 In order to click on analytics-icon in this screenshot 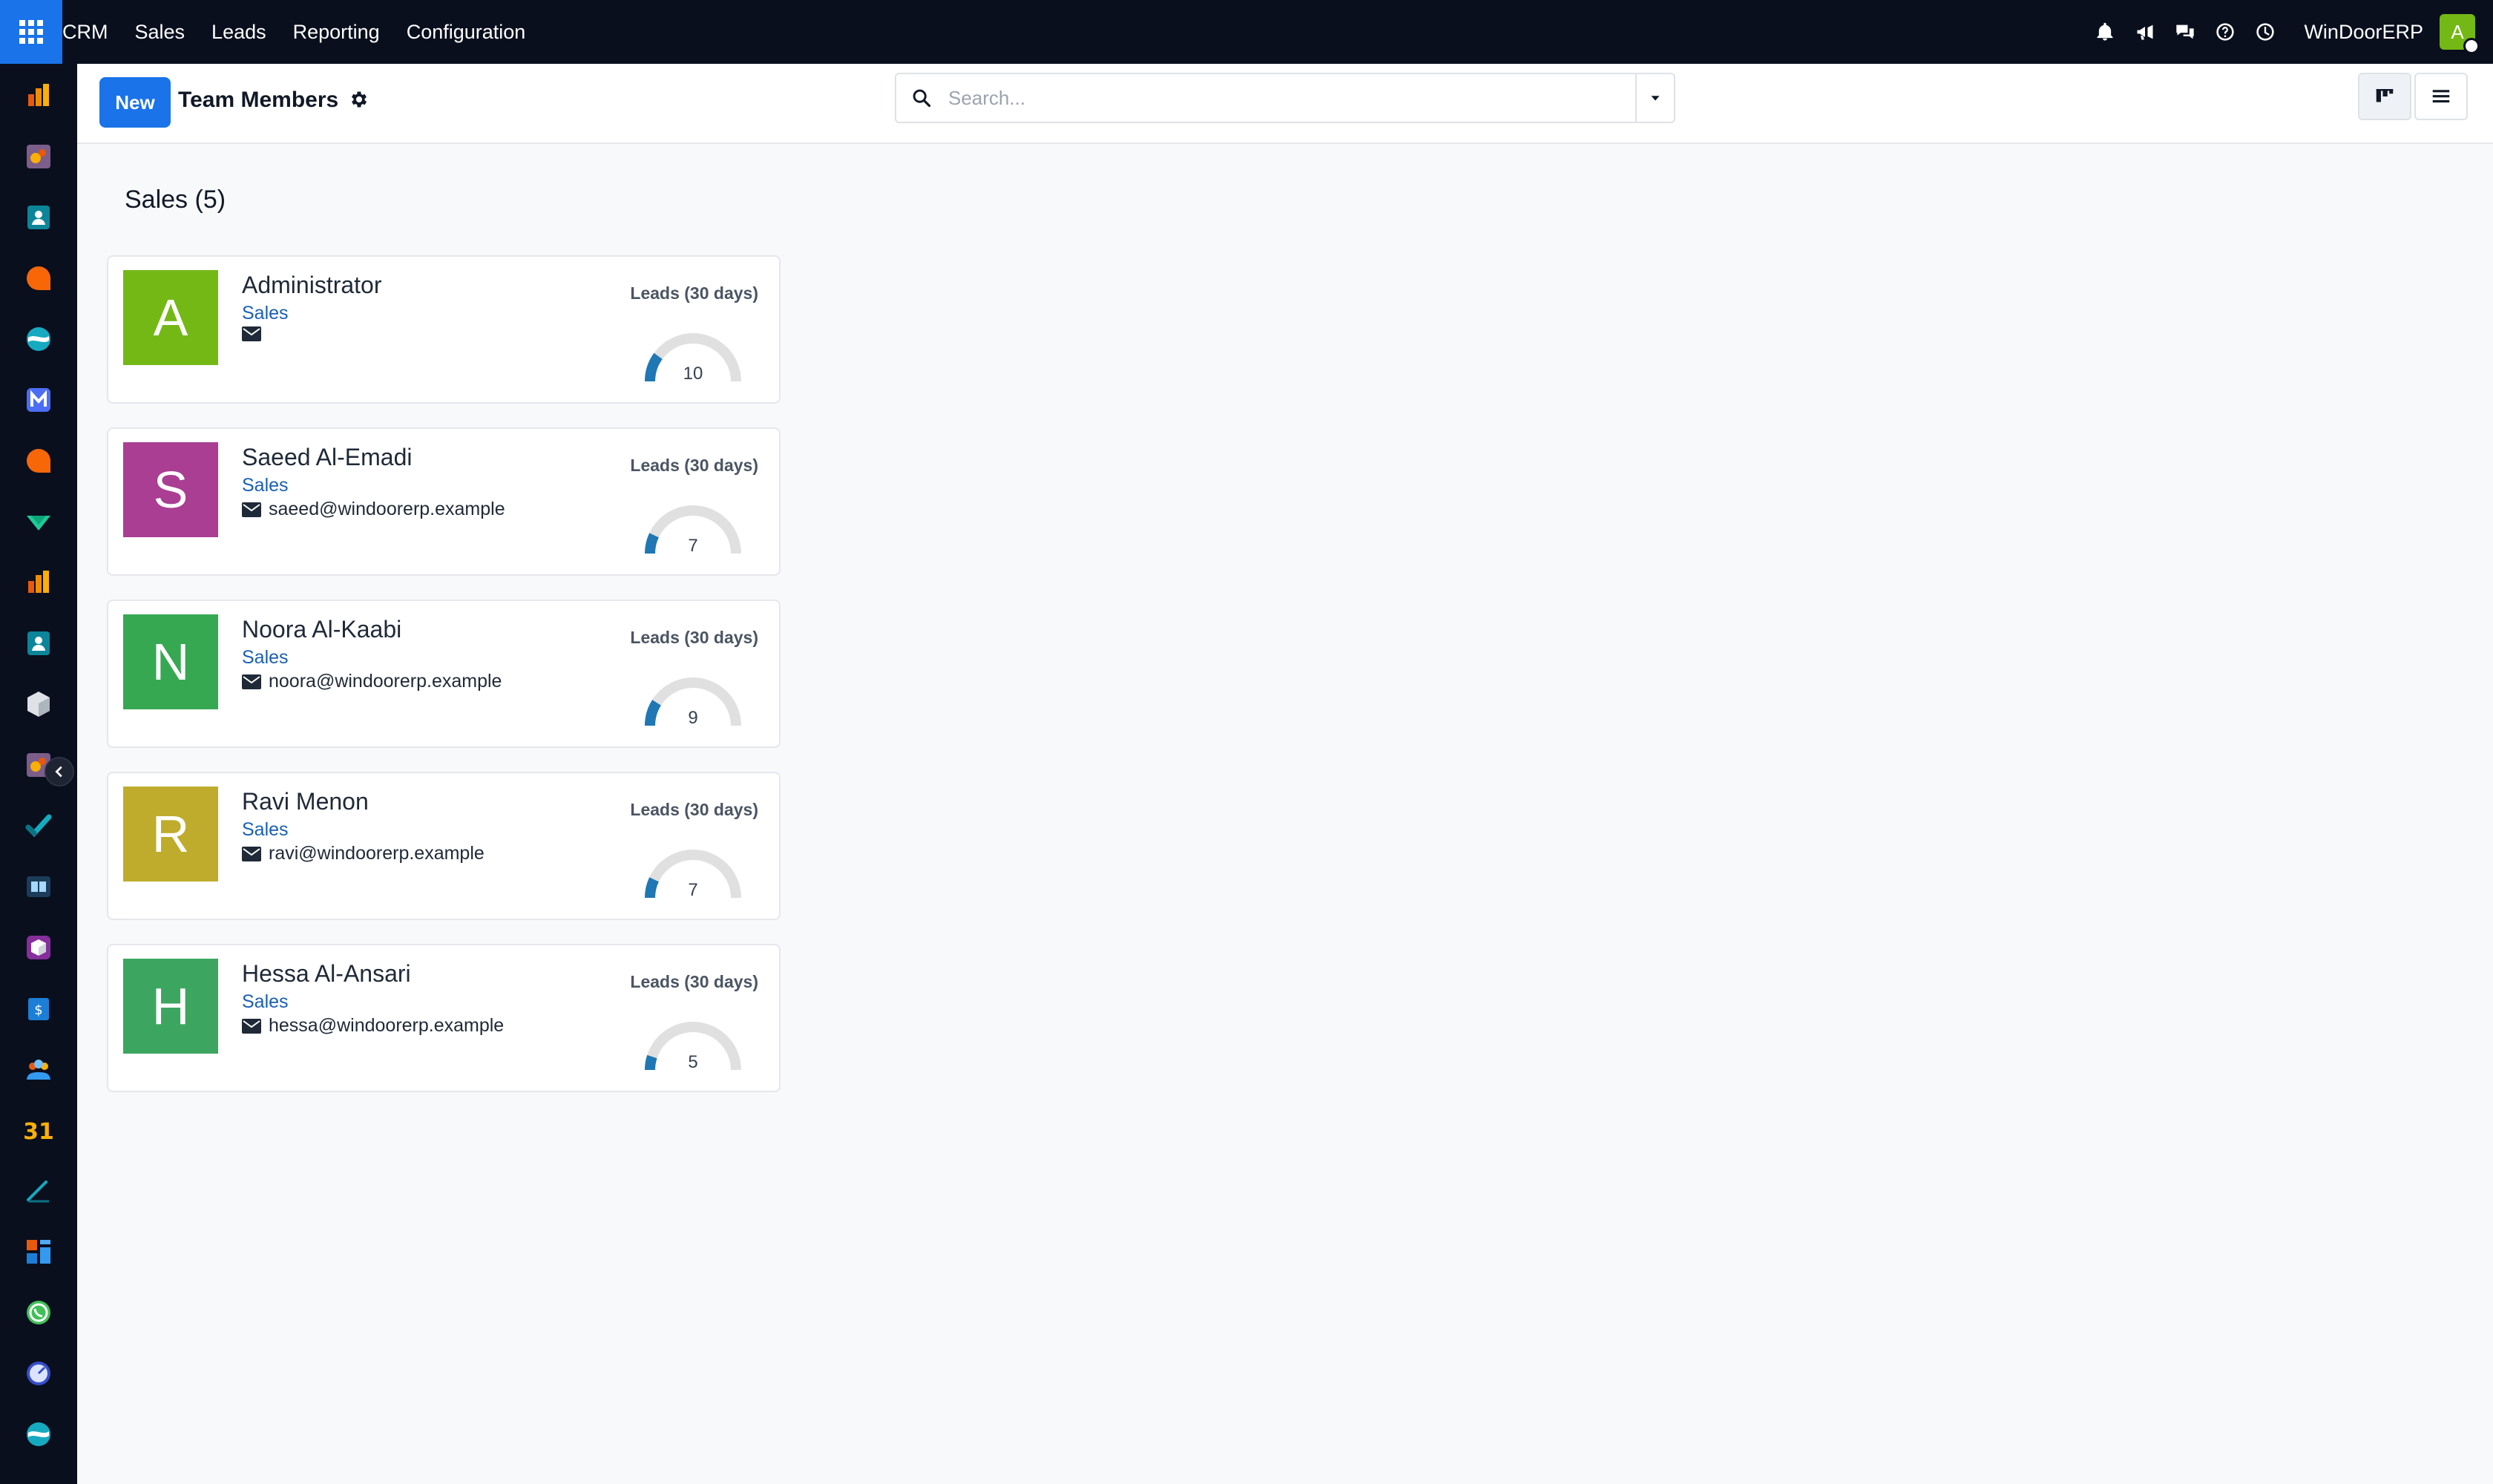, I will do `click(38, 582)`.